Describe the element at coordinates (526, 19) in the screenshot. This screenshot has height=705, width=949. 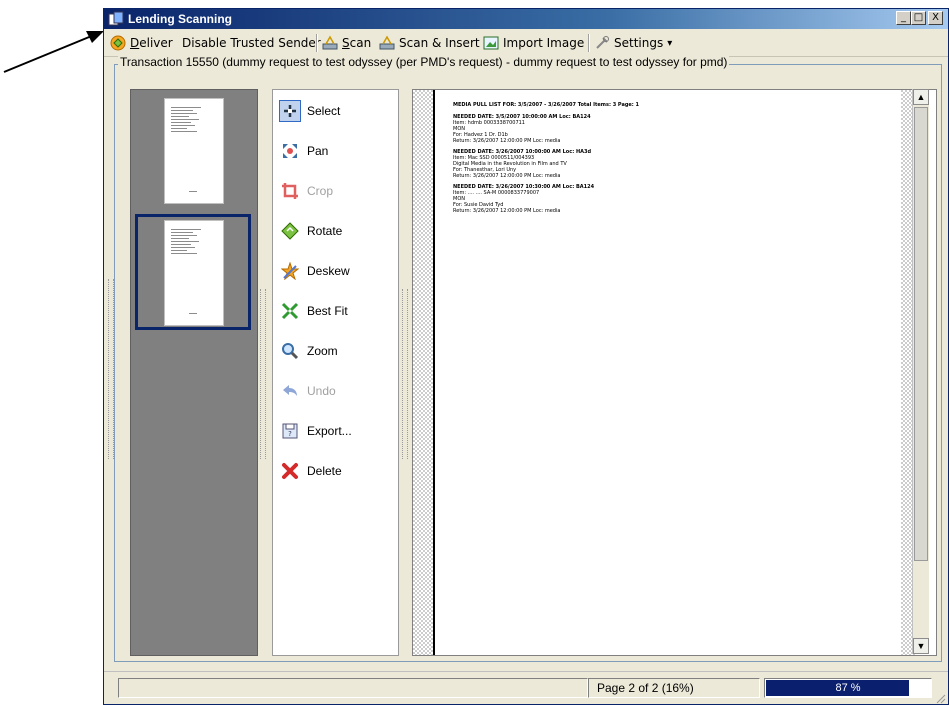
I see `title-bar: Lending Scanning _ □ X` at that location.